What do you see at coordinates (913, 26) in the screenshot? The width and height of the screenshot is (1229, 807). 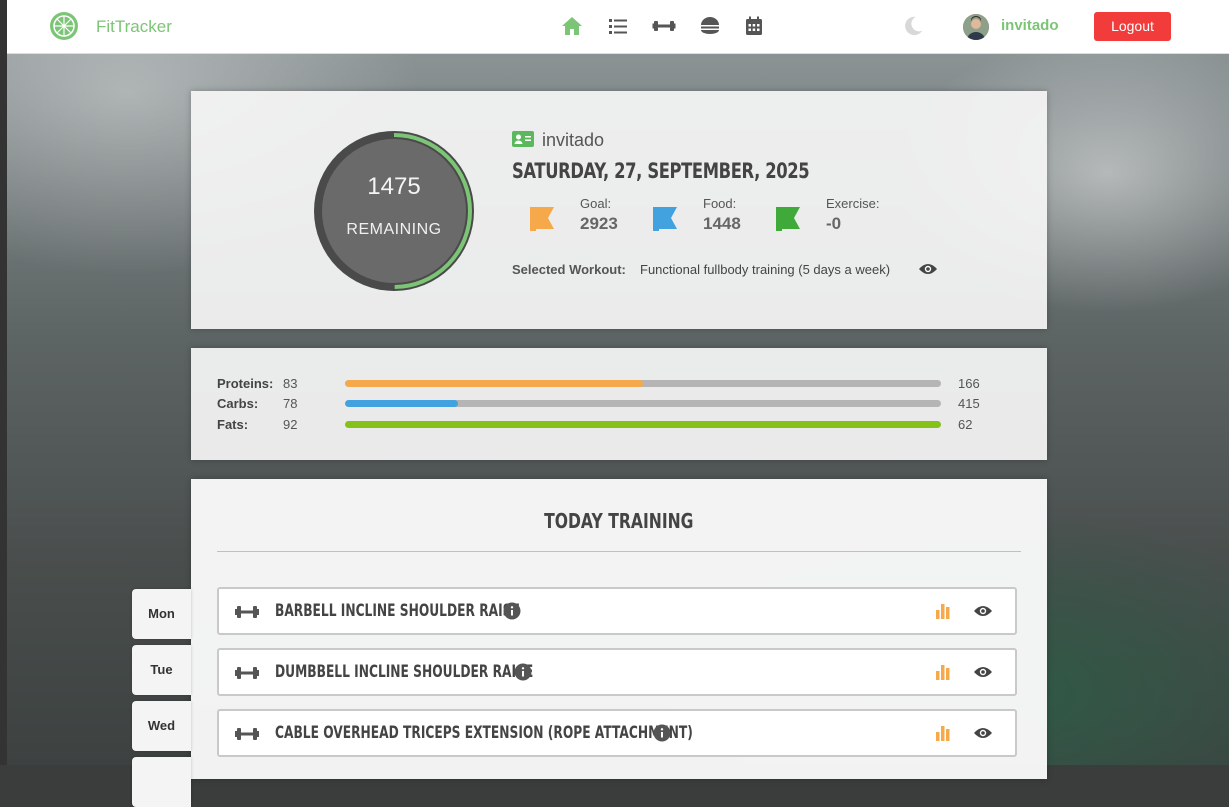 I see `moon-icon` at bounding box center [913, 26].